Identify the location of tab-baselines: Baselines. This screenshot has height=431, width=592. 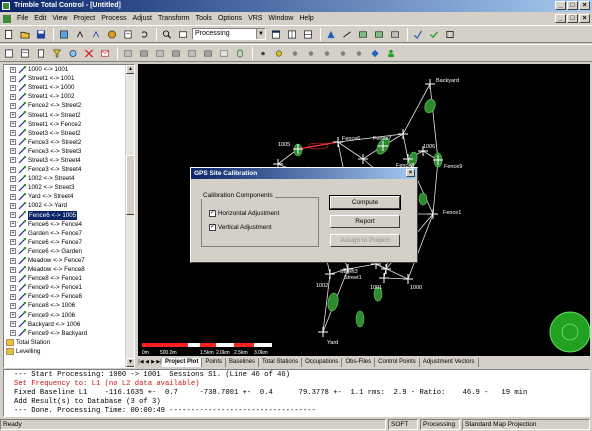
(243, 362).